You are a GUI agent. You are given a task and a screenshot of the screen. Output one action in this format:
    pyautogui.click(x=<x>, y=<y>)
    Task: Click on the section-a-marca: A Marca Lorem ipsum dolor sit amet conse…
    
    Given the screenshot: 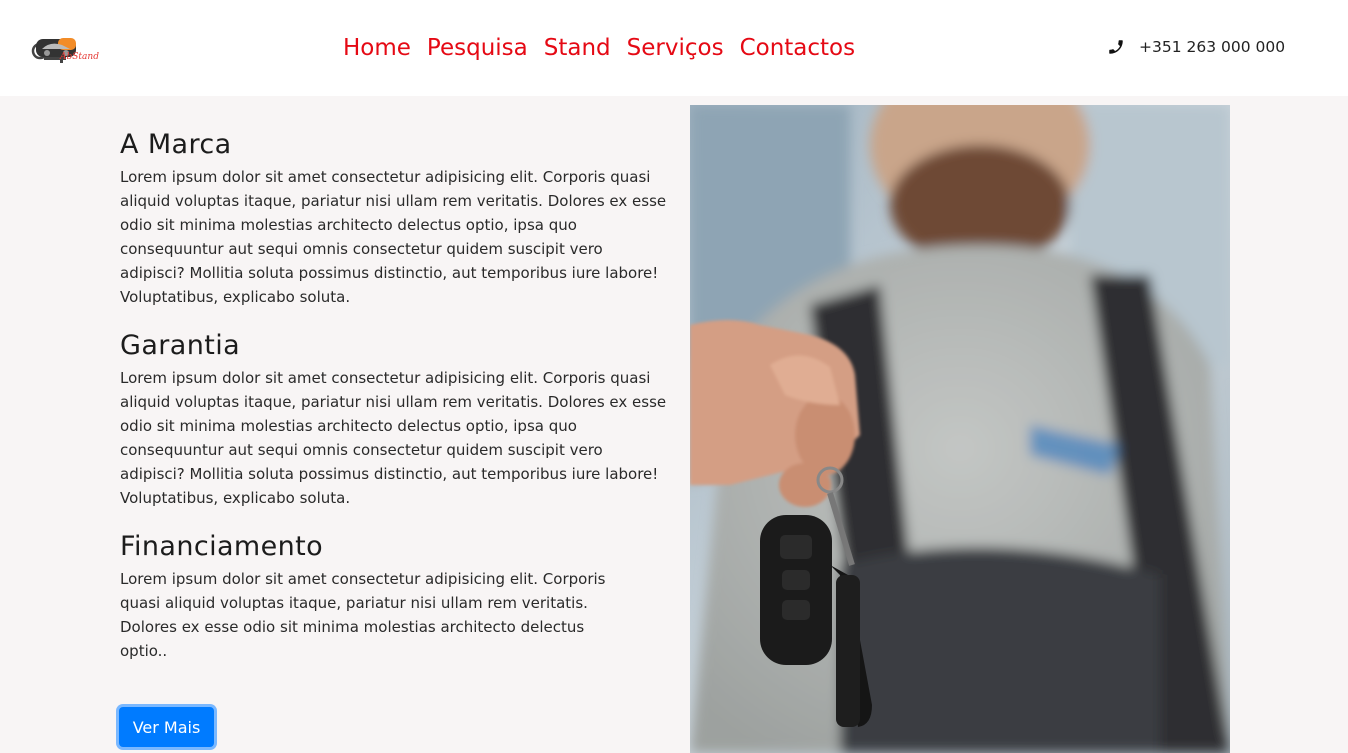 What is the action you would take?
    pyautogui.click(x=394, y=218)
    